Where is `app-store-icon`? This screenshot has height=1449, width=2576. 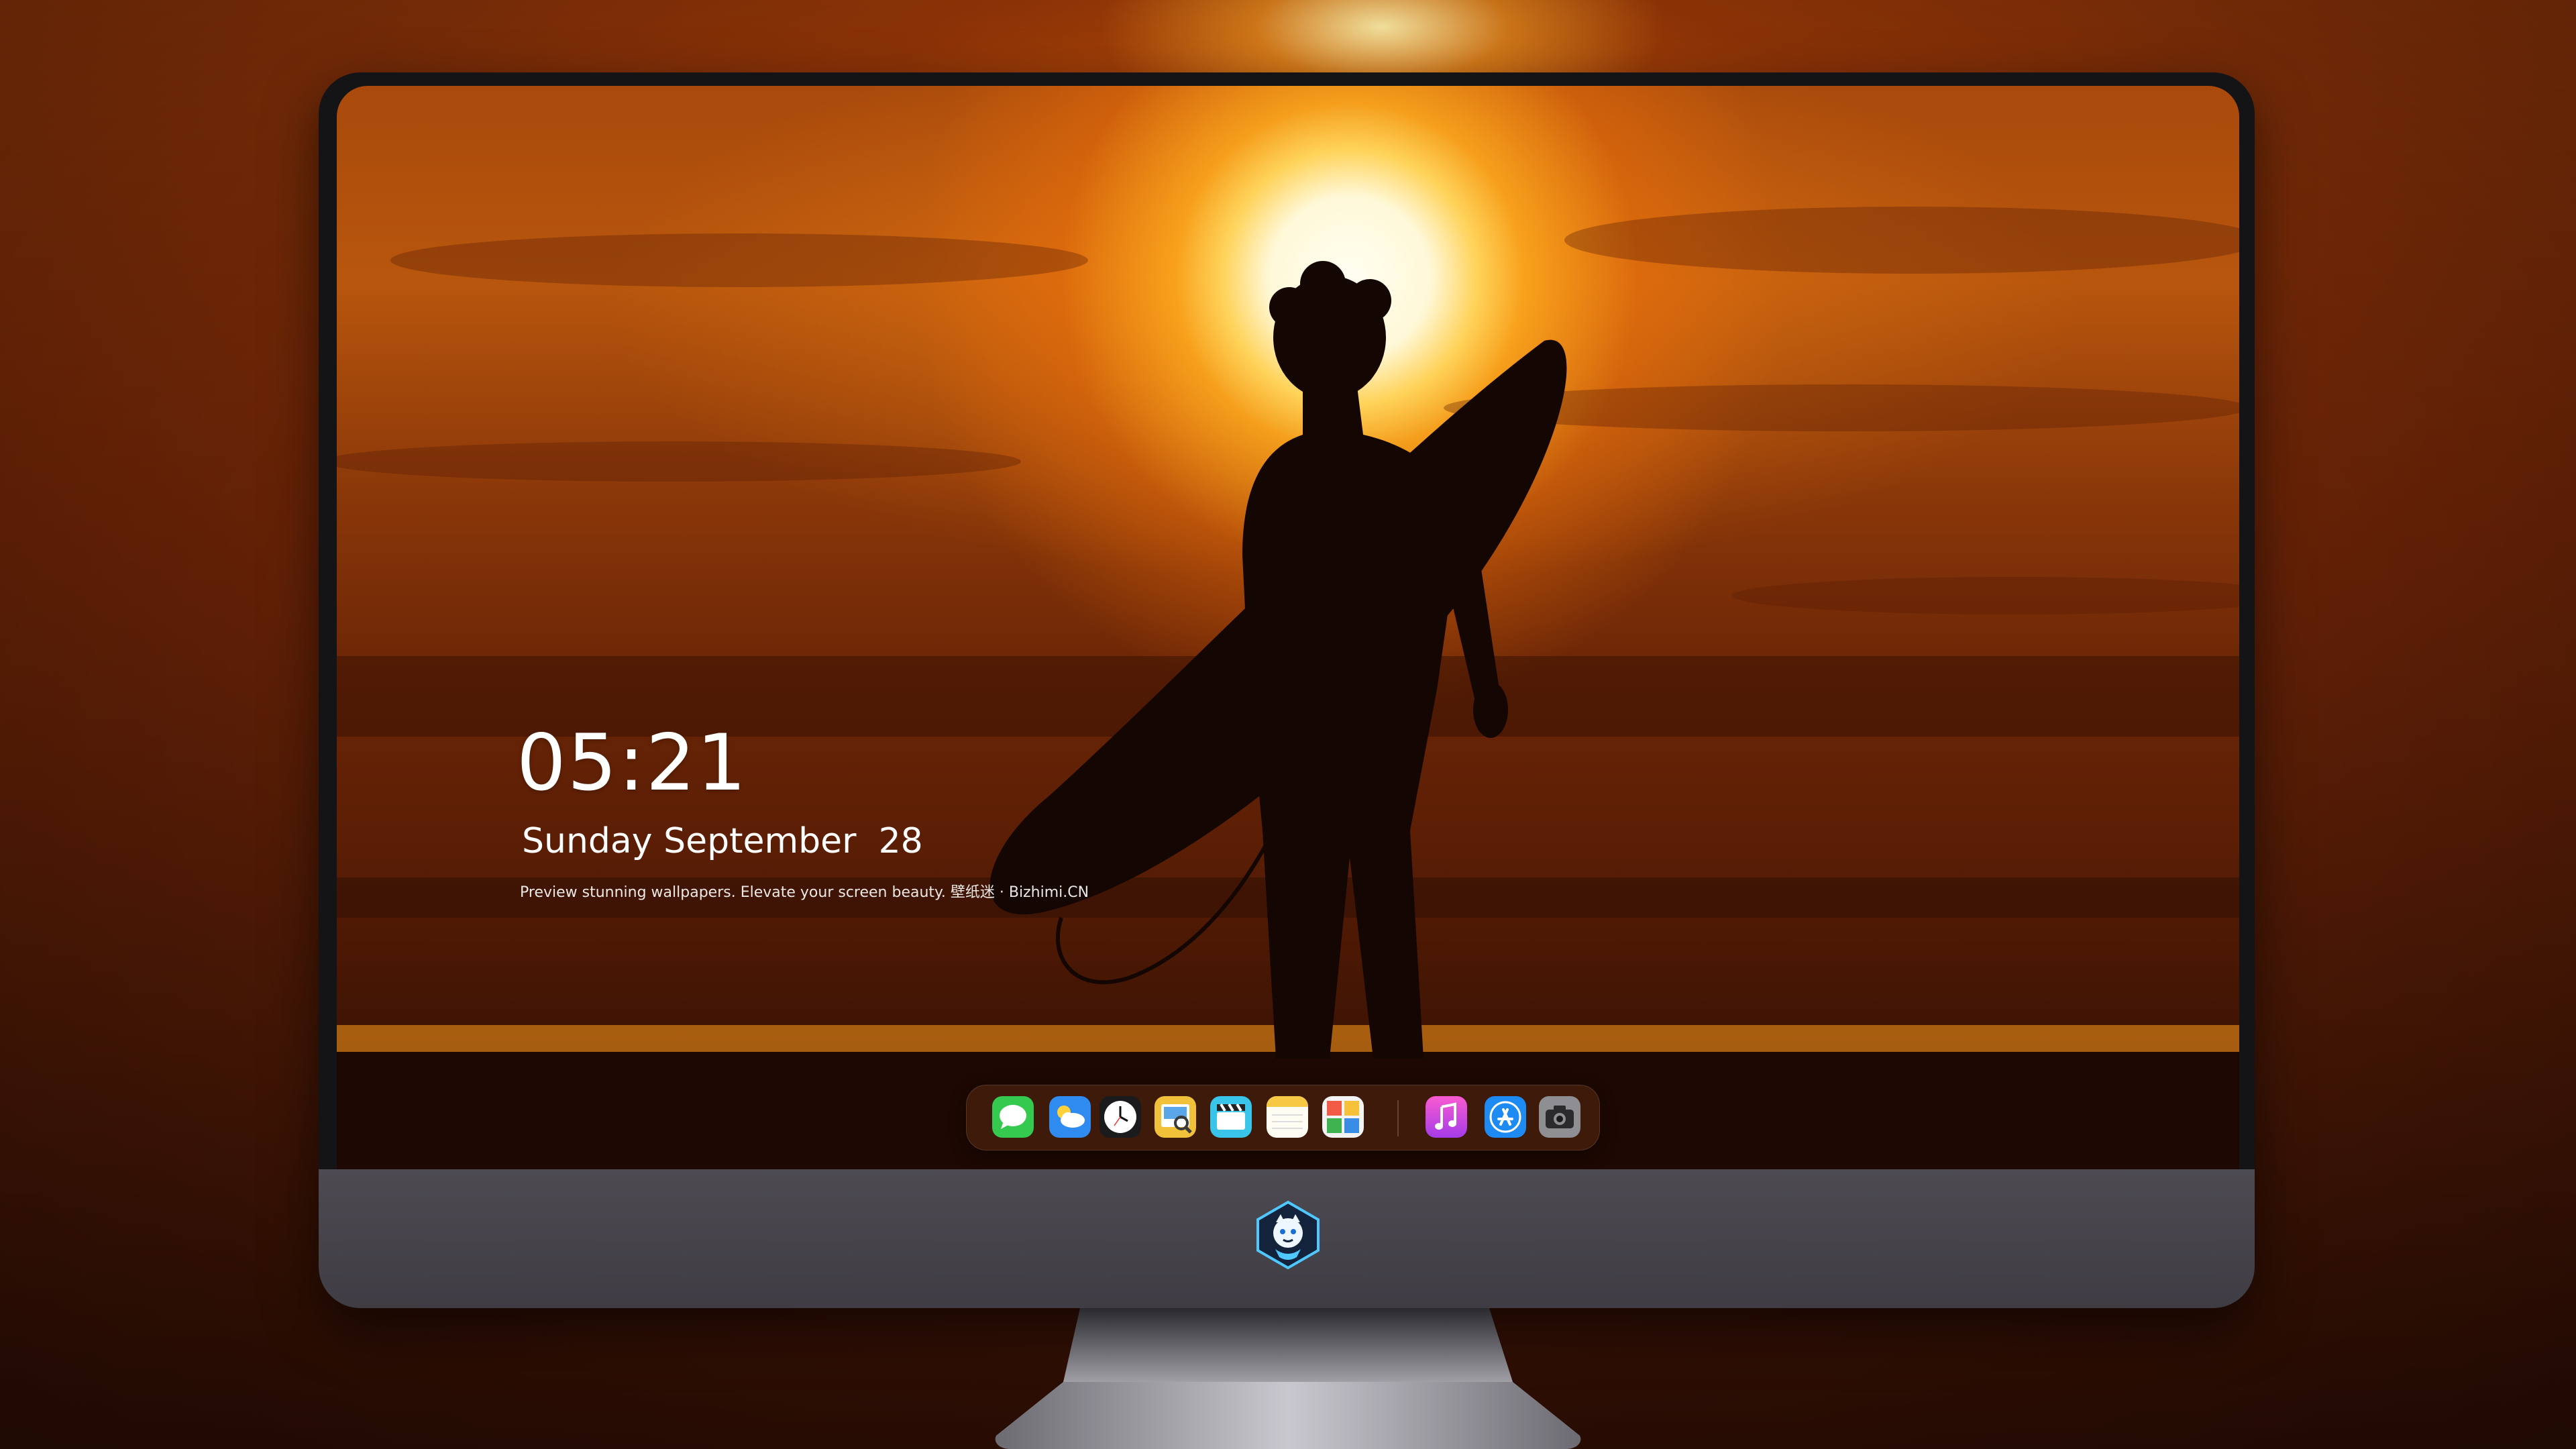
app-store-icon is located at coordinates (1505, 1117).